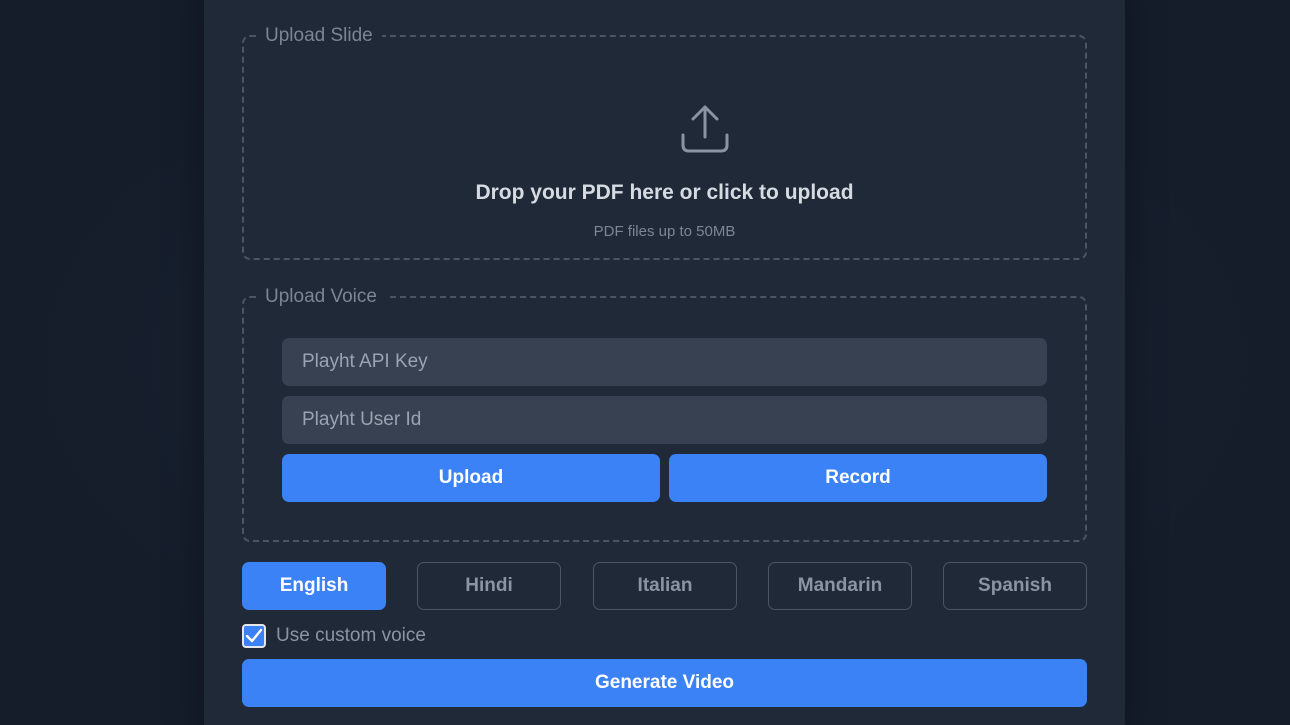 The width and height of the screenshot is (1290, 725). Describe the element at coordinates (489, 586) in the screenshot. I see `language-hindi-button: Hindi` at that location.